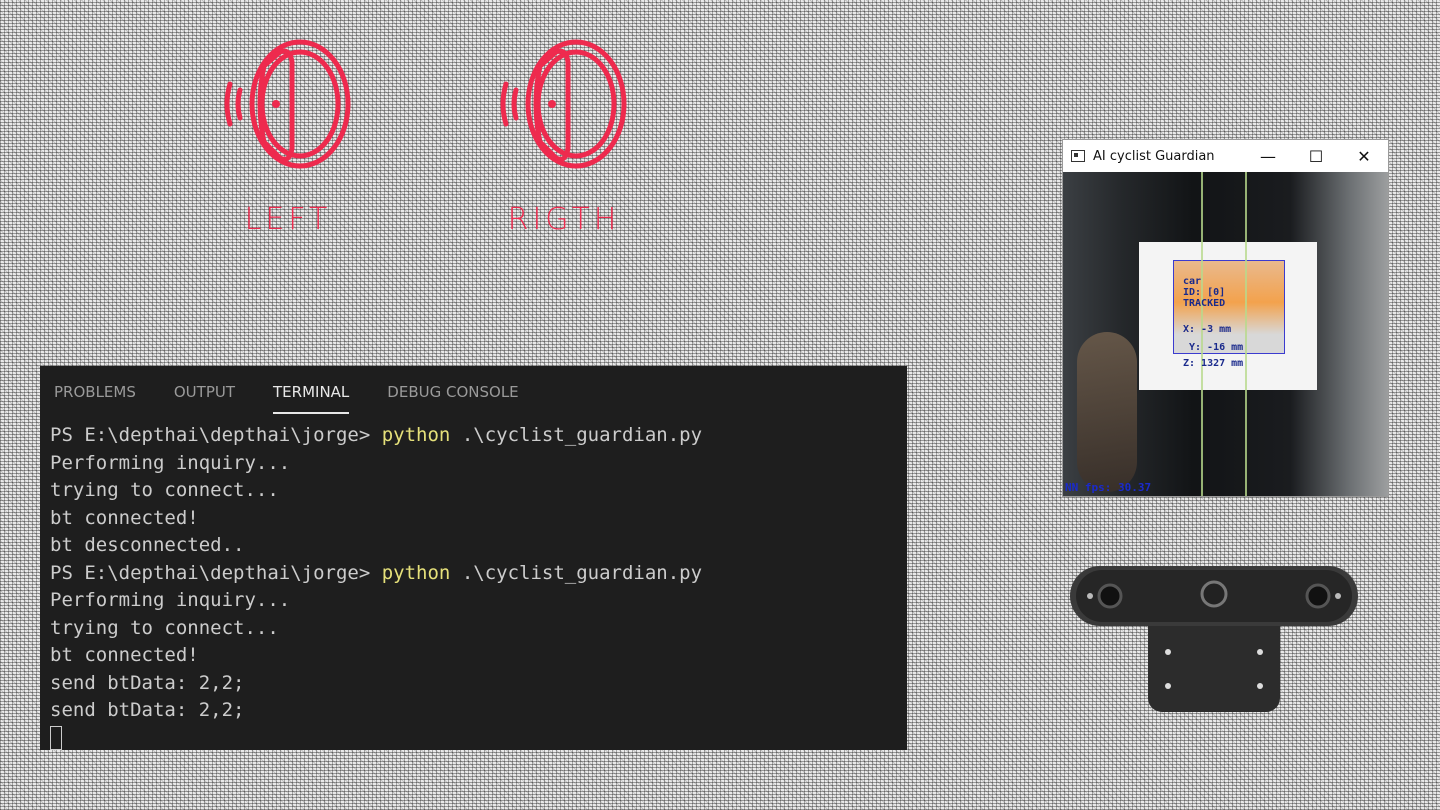 Image resolution: width=1440 pixels, height=810 pixels. I want to click on window-titlebar: AI cyclist Guardian — ☐ ✕, so click(1225, 156).